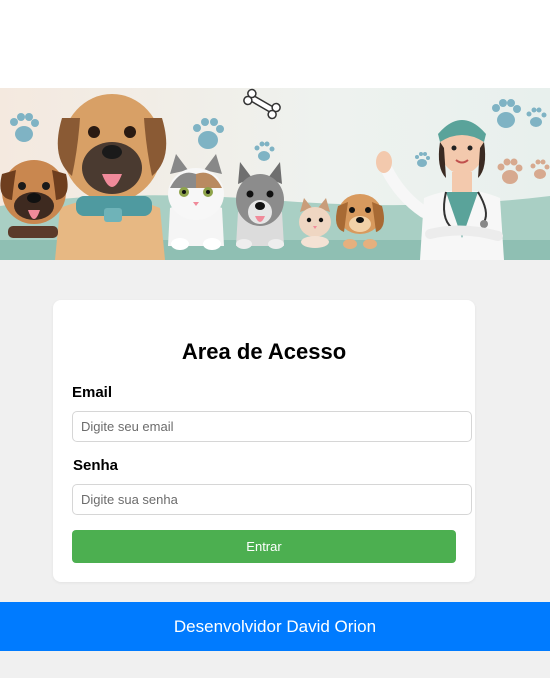 This screenshot has height=678, width=550. What do you see at coordinates (92, 392) in the screenshot?
I see `email-label: Email` at bounding box center [92, 392].